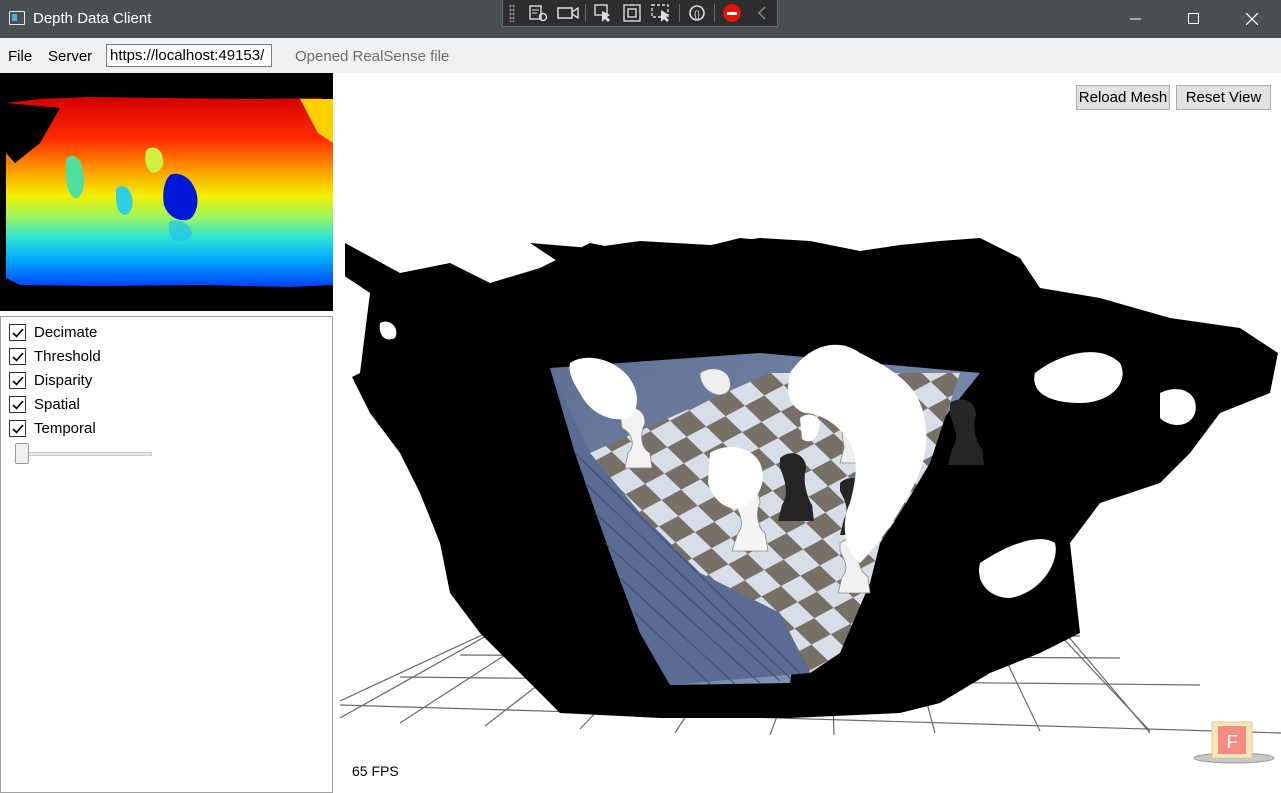 This screenshot has width=1281, height=793. Describe the element at coordinates (189, 55) in the screenshot. I see `server-url-input` at that location.